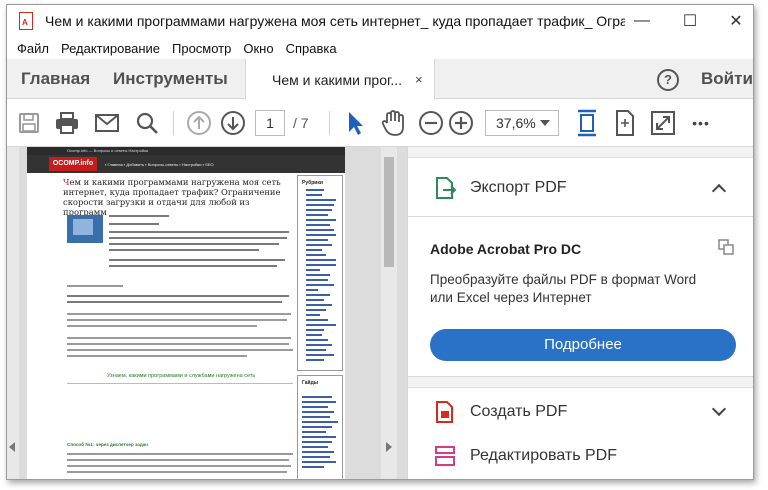 This screenshot has width=768, height=490. I want to click on guides-sidebar: Гайды, so click(320, 427).